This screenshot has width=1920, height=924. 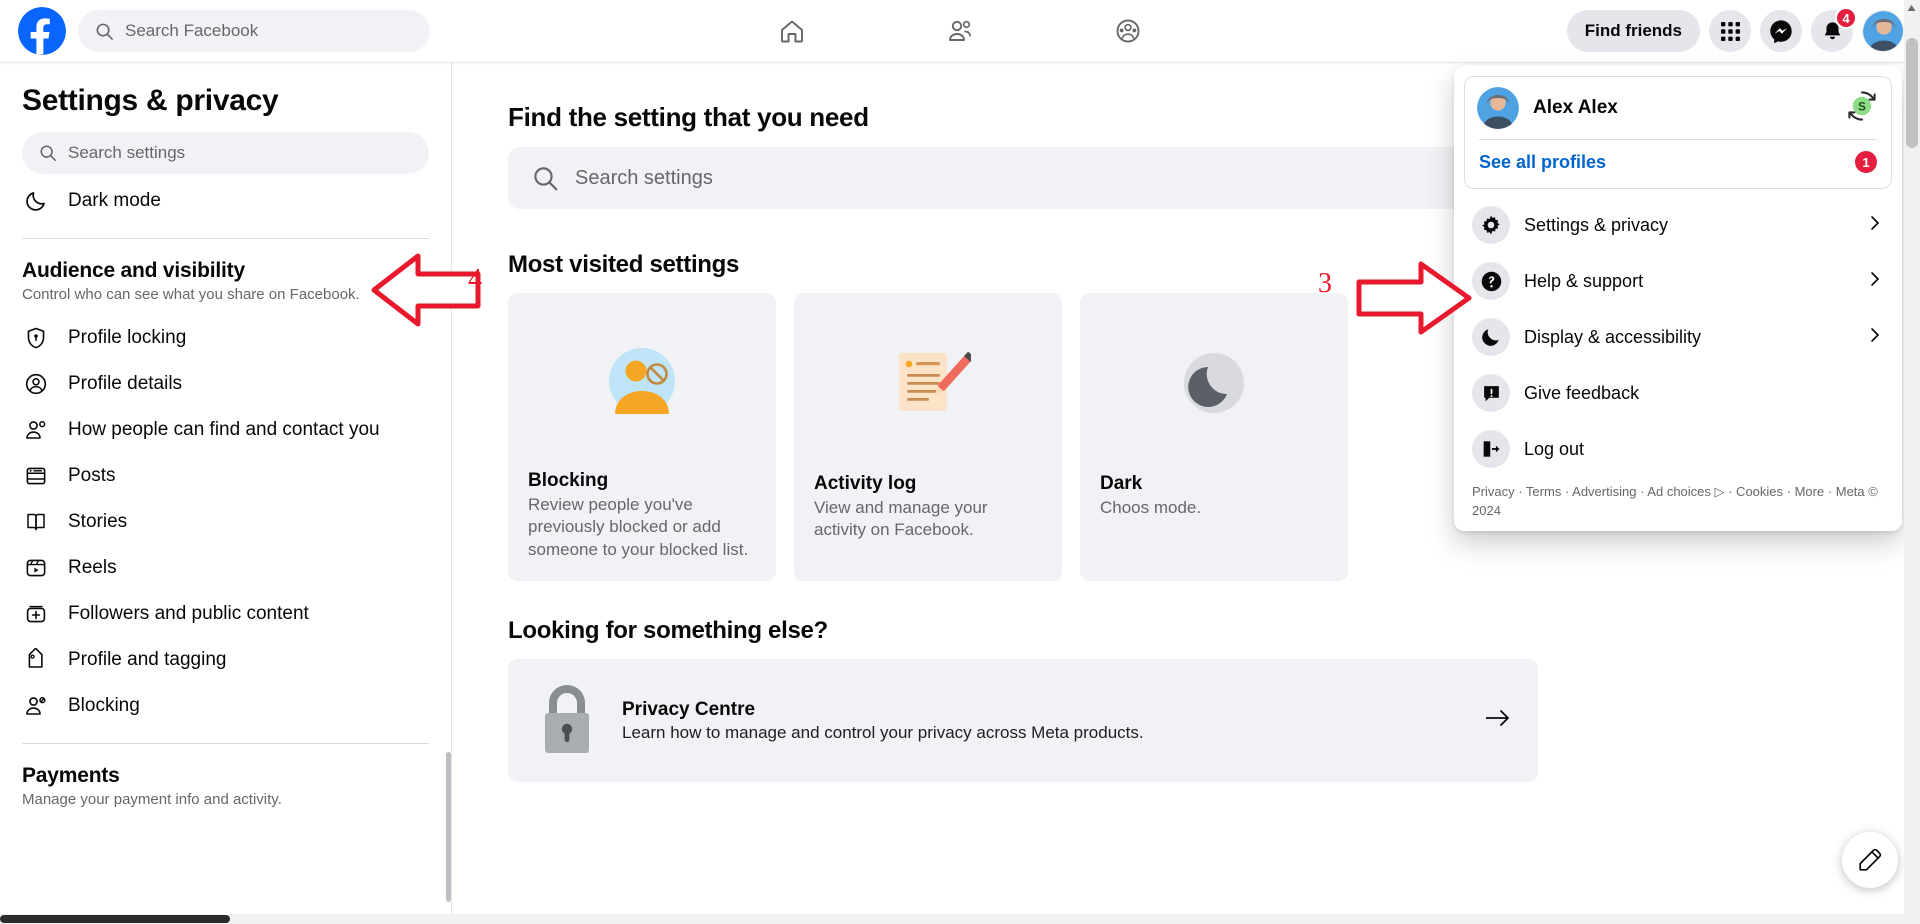 What do you see at coordinates (960, 919) in the screenshot?
I see `page-horizontal-scrollbar` at bounding box center [960, 919].